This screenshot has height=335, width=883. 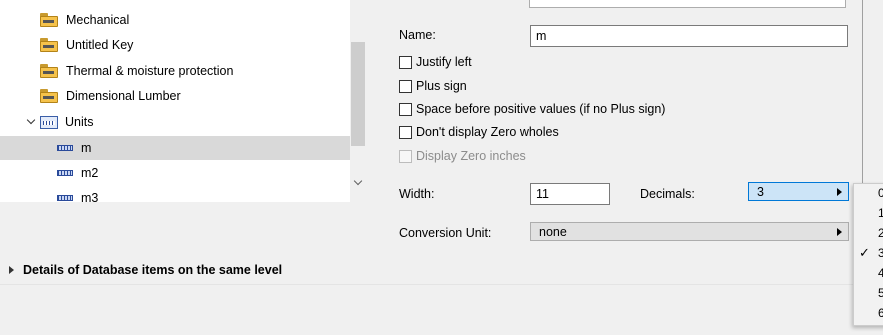 What do you see at coordinates (175, 122) in the screenshot?
I see `tree-item-units: Units` at bounding box center [175, 122].